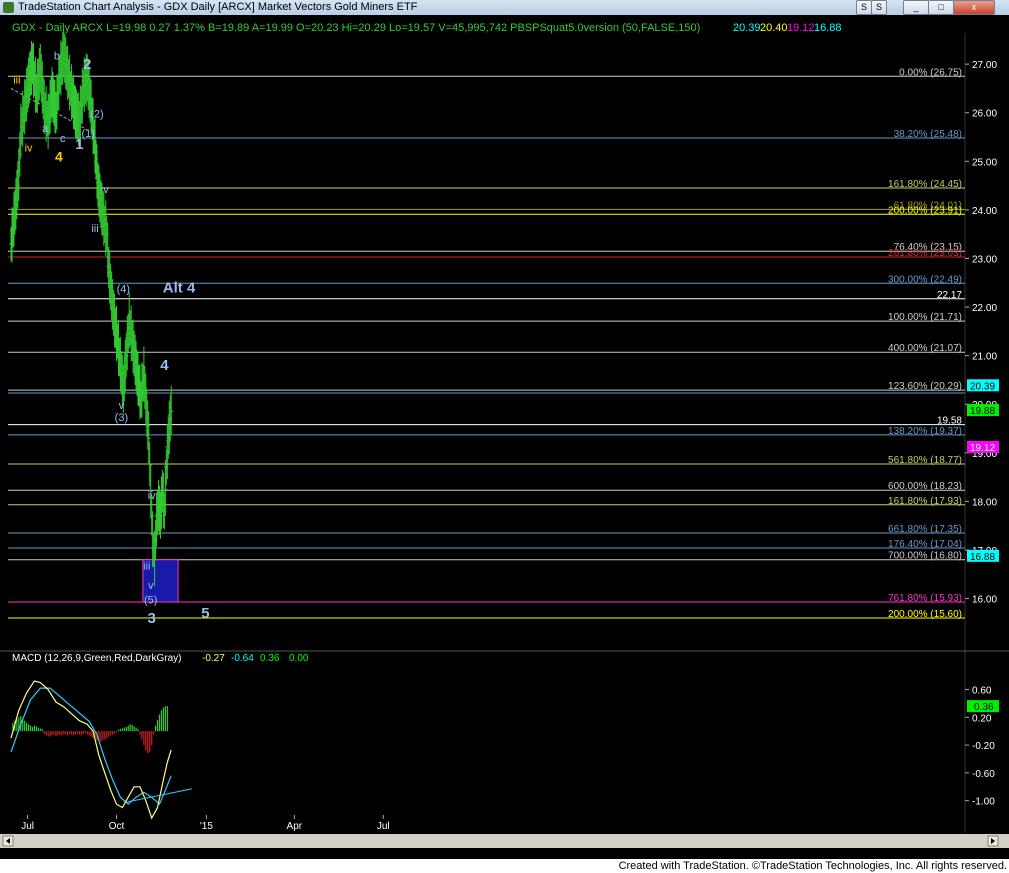 Image resolution: width=1009 pixels, height=873 pixels. Describe the element at coordinates (206, 826) in the screenshot. I see `x-tick-label: '15` at that location.